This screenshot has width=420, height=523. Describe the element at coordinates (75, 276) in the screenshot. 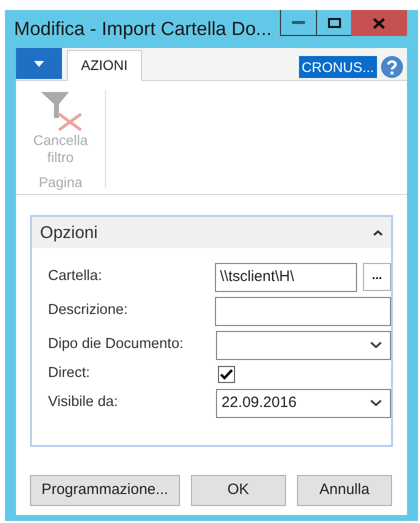

I see `field-label: Cartella:` at that location.